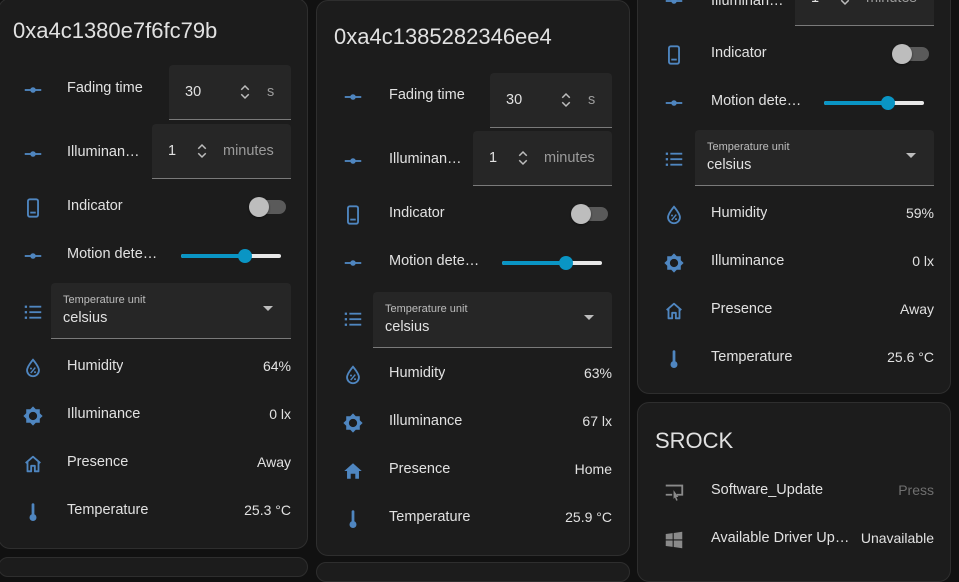 The image size is (959, 582). Describe the element at coordinates (443, 36) in the screenshot. I see `device-title: 0xa4c1385282346ee4` at that location.